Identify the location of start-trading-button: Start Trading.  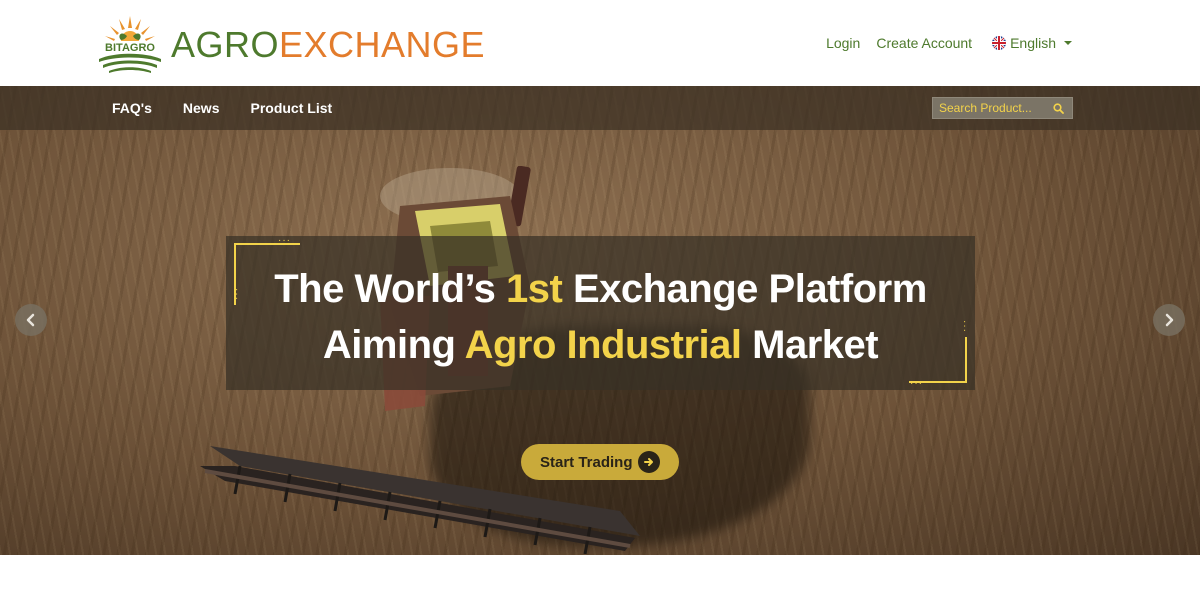
(600, 462).